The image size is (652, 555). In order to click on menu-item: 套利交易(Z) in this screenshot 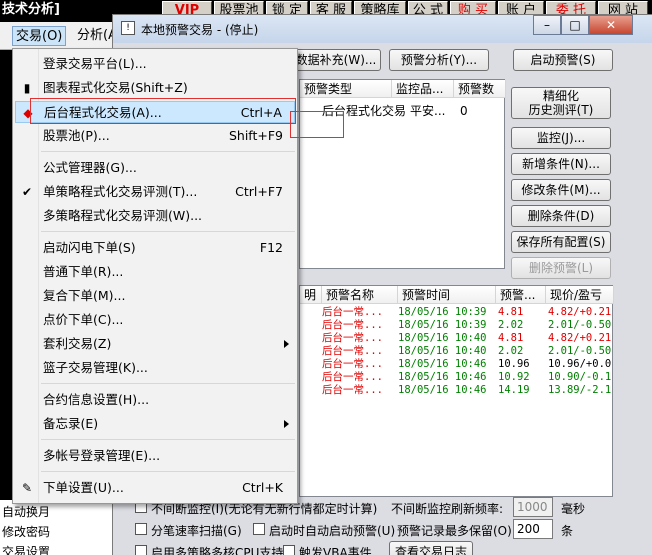, I will do `click(155, 344)`.